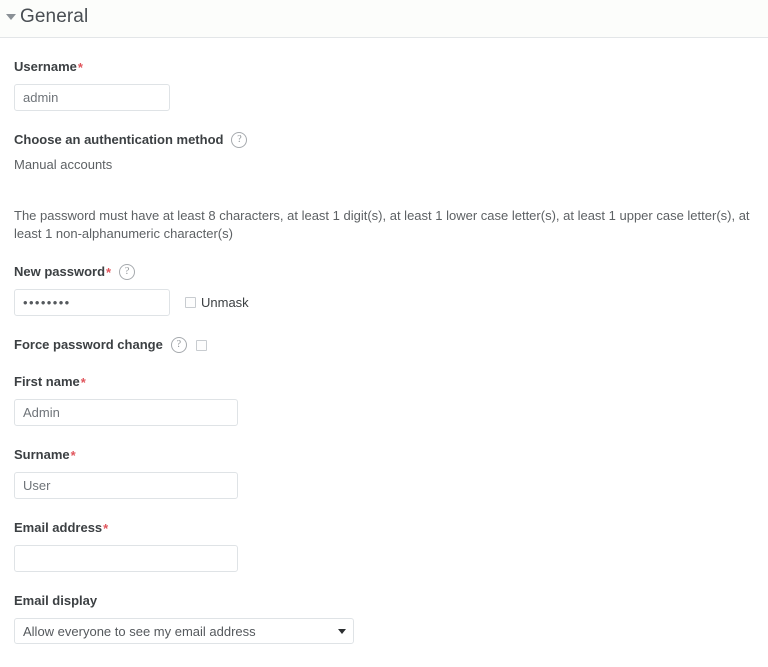 The image size is (768, 667). Describe the element at coordinates (384, 546) in the screenshot. I see `field-email-address: Email address *` at that location.